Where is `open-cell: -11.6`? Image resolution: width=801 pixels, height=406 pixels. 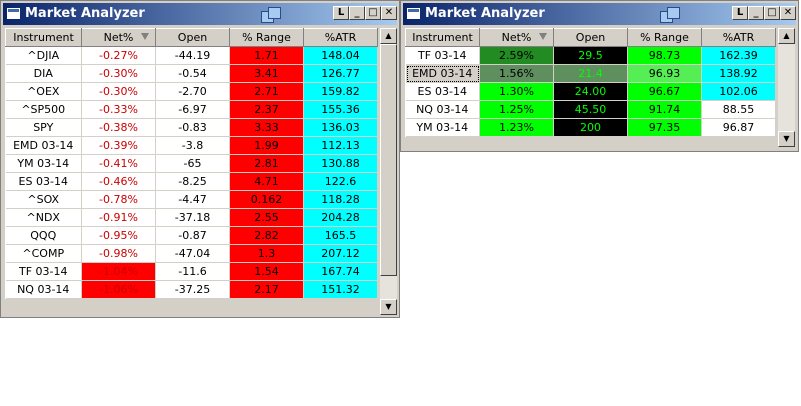
open-cell: -11.6 is located at coordinates (192, 271).